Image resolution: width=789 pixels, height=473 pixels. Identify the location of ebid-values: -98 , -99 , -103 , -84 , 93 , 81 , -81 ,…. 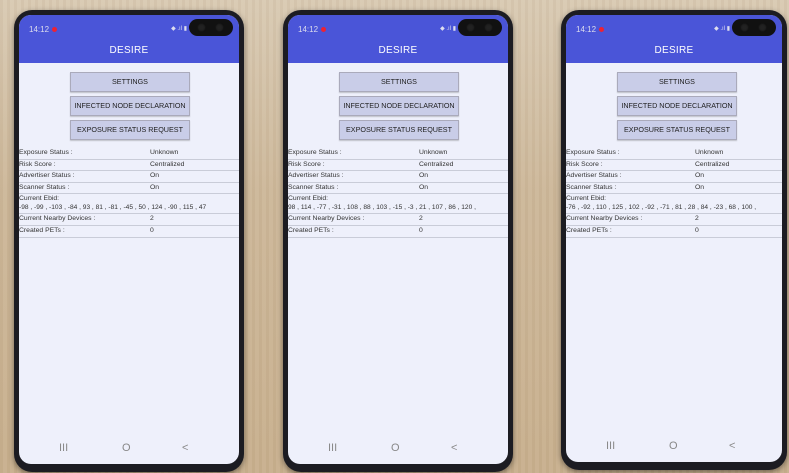
(113, 208).